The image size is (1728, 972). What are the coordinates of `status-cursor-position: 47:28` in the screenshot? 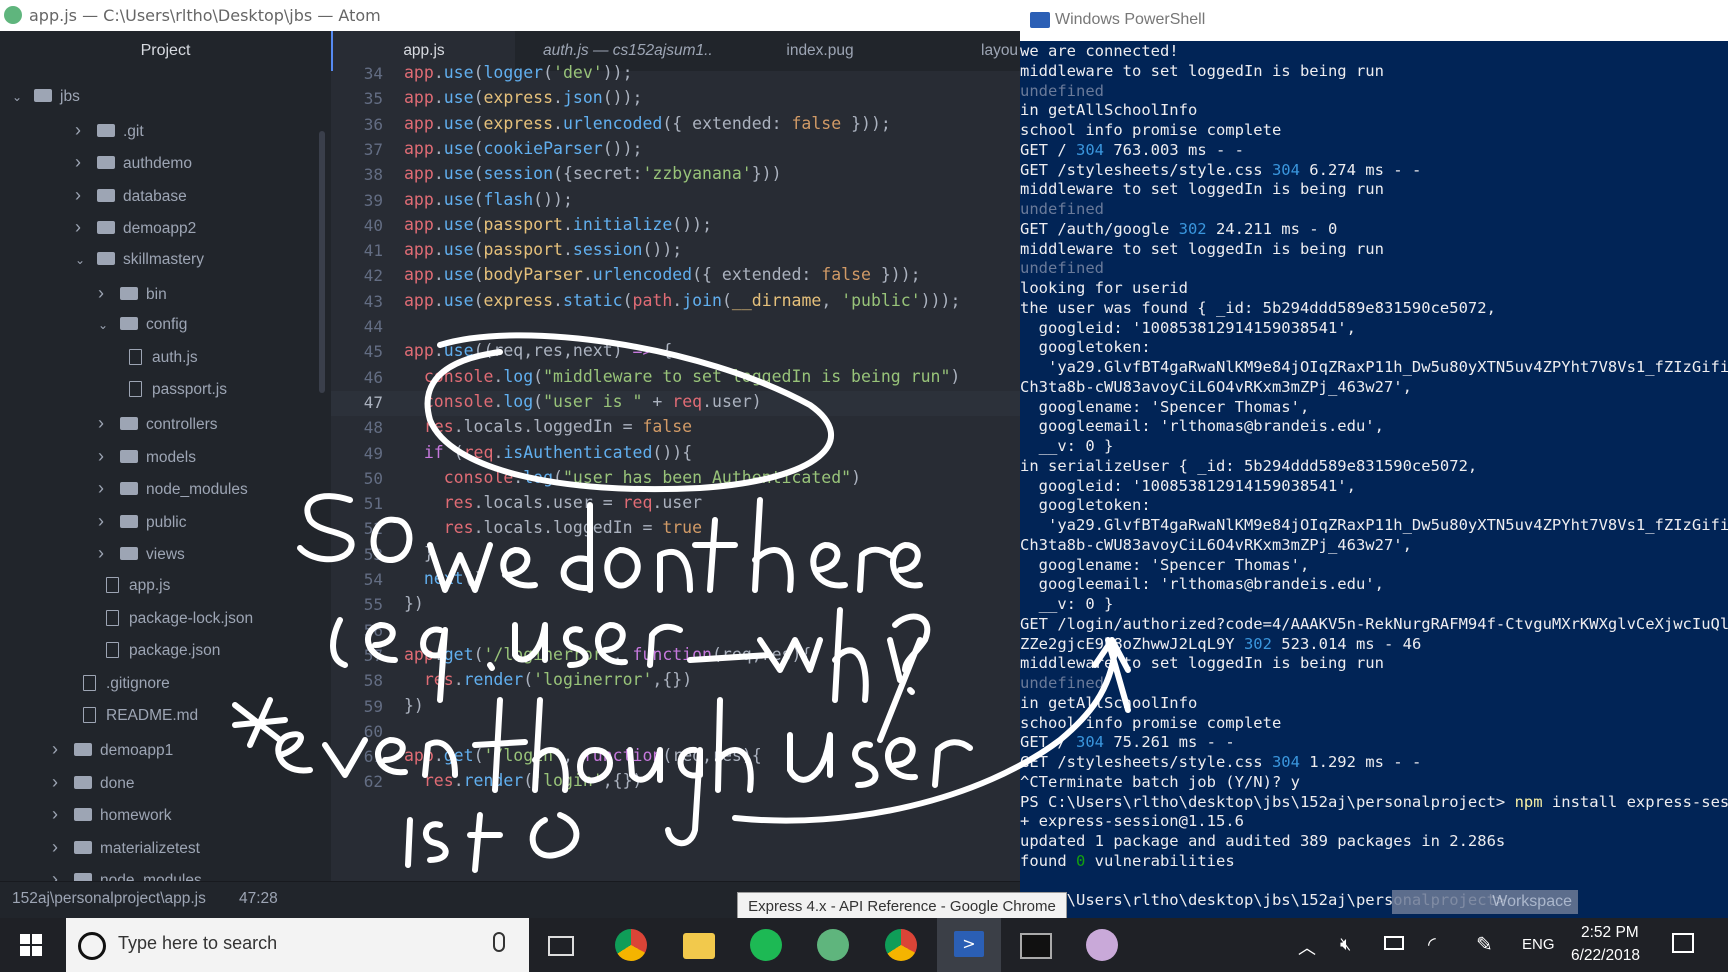 It's located at (258, 899).